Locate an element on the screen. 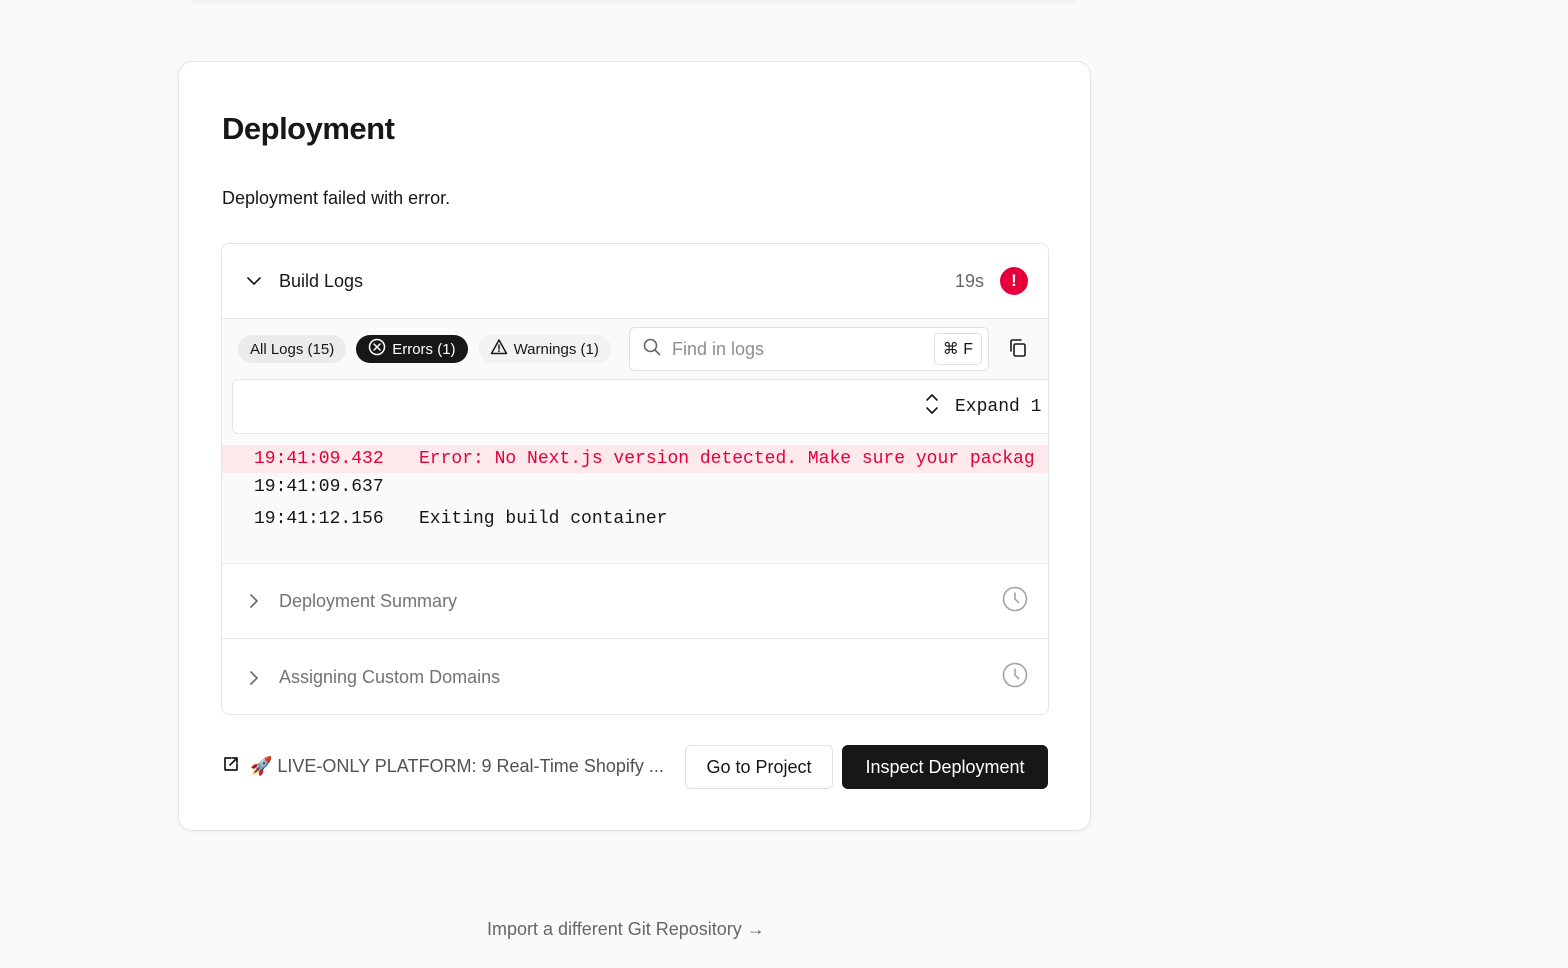  go-to-project-button: Go to Project is located at coordinates (759, 767).